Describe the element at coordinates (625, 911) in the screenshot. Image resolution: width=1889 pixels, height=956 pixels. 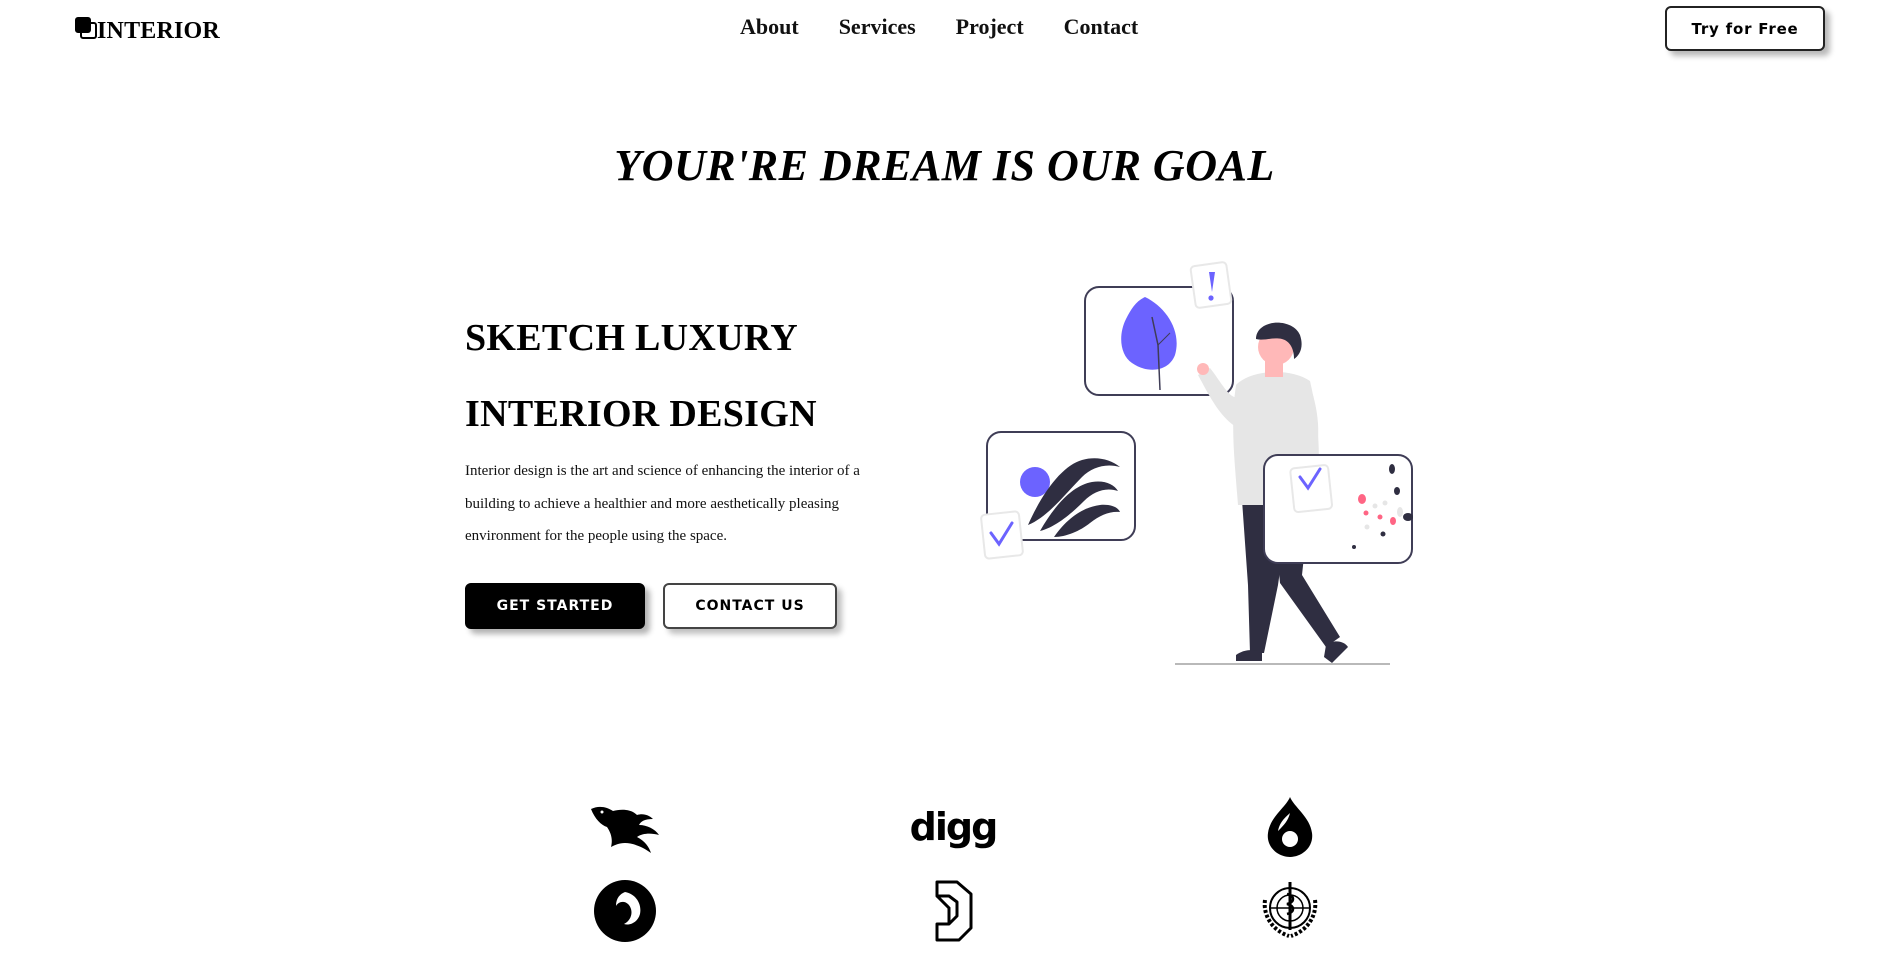
I see `firefox-browser-icon` at that location.